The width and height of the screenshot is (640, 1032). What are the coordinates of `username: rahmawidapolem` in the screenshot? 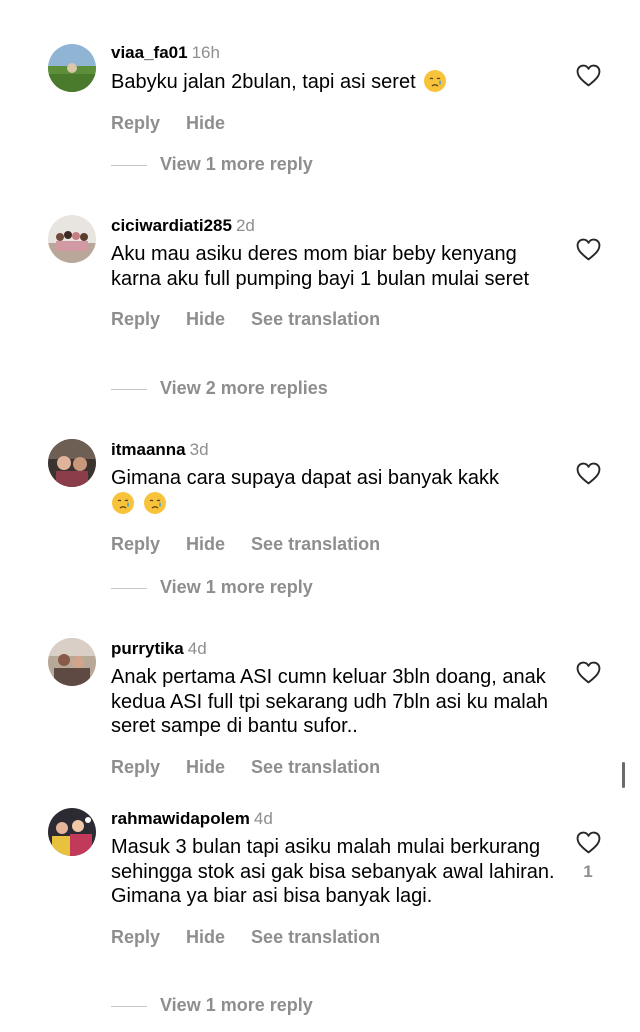 It's located at (180, 818).